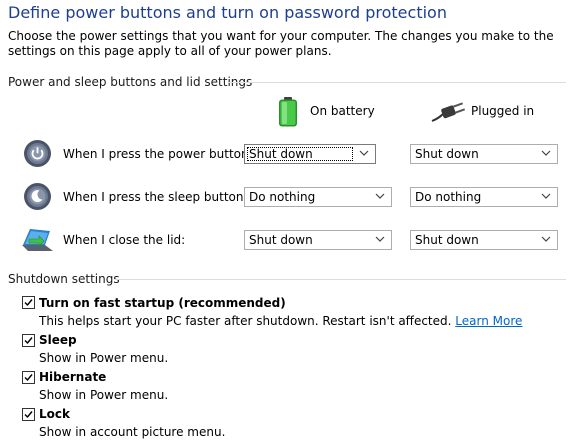  Describe the element at coordinates (64, 279) in the screenshot. I see `shutdown-section-label: Shutdown settings` at that location.